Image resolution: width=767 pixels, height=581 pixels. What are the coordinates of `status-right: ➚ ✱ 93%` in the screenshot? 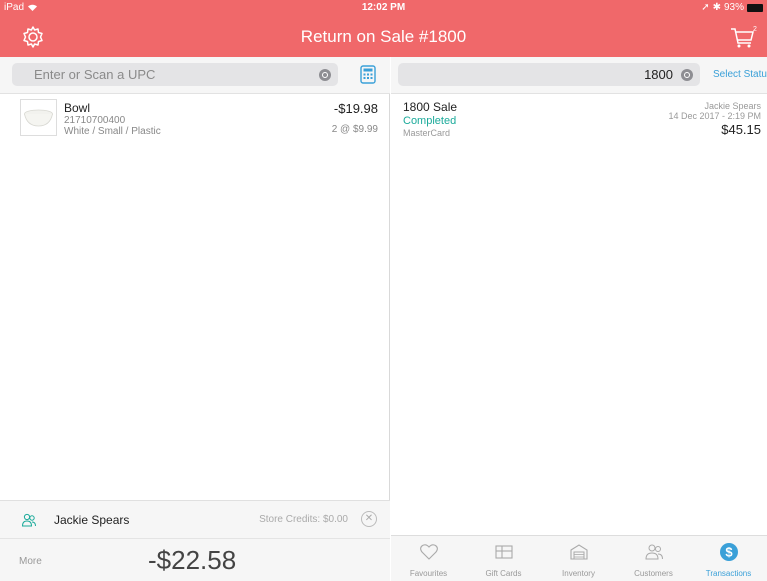 It's located at (732, 7).